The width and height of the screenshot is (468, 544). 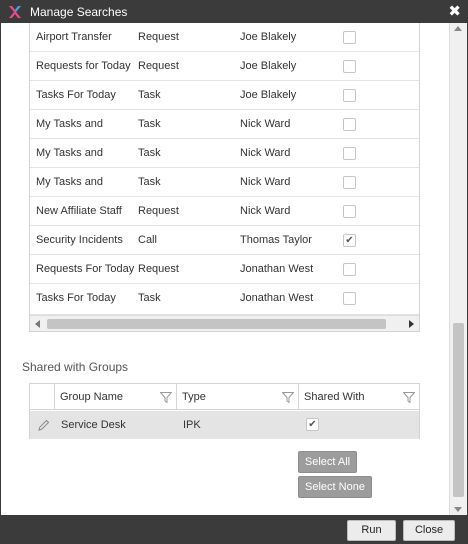 I want to click on grid-header: Group Name Type Shared With, so click(x=224, y=397).